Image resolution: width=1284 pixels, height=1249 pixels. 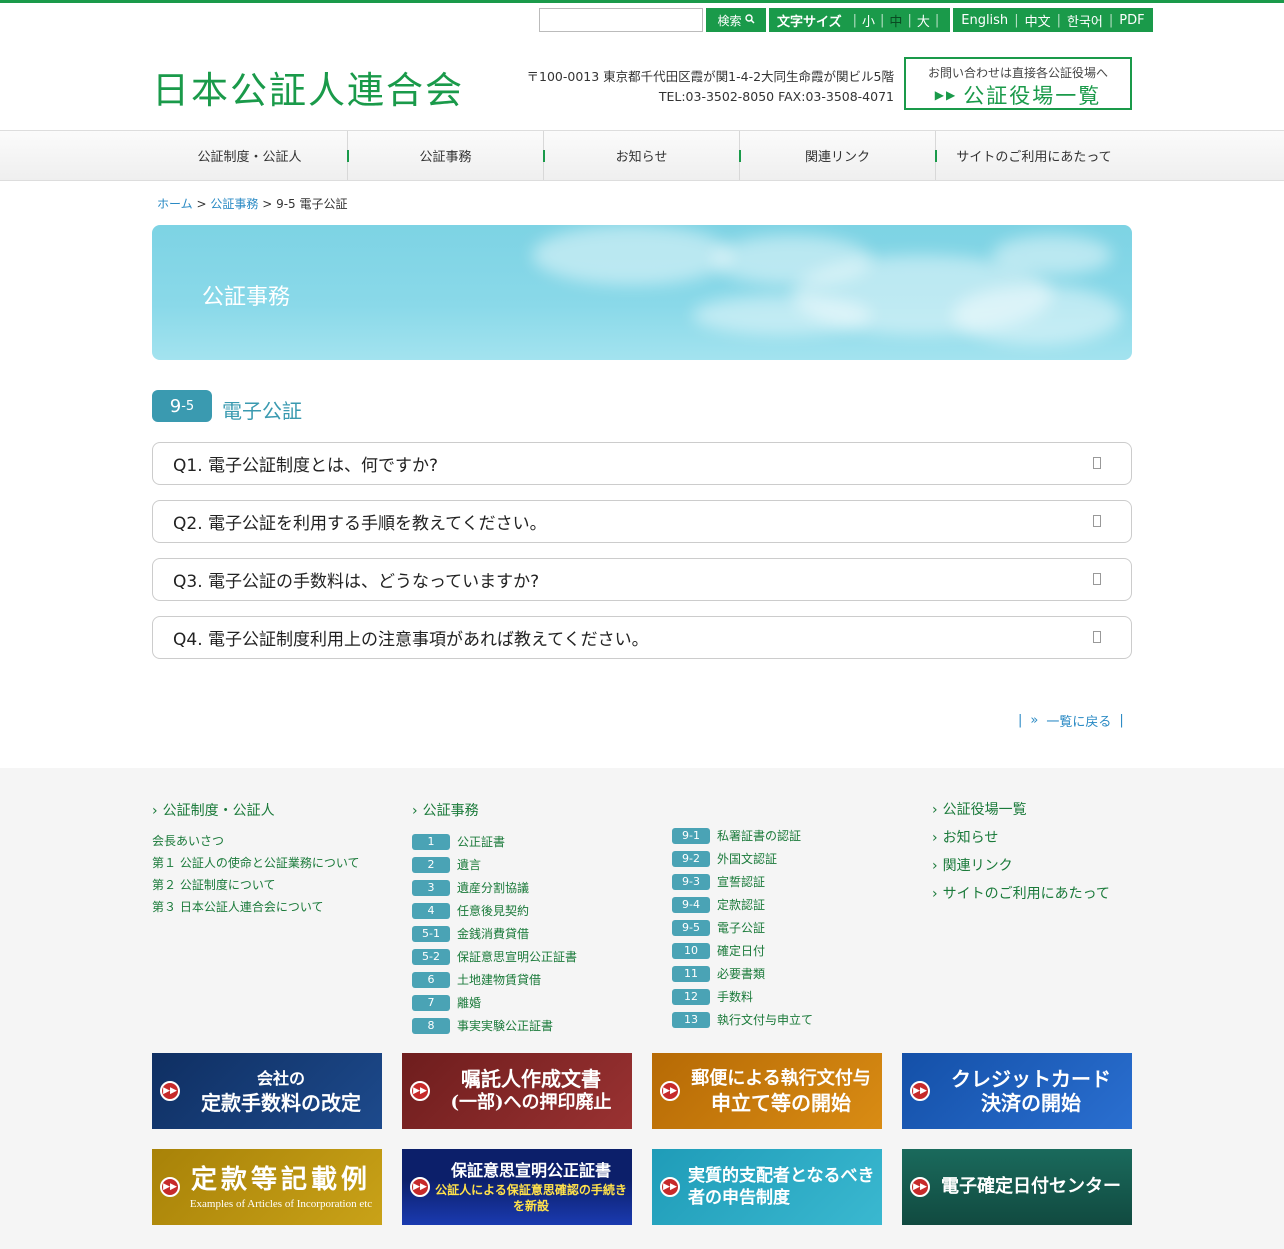 I want to click on faq-item: Q2. 電子公証を利用する手順を教えてください。, so click(x=642, y=521).